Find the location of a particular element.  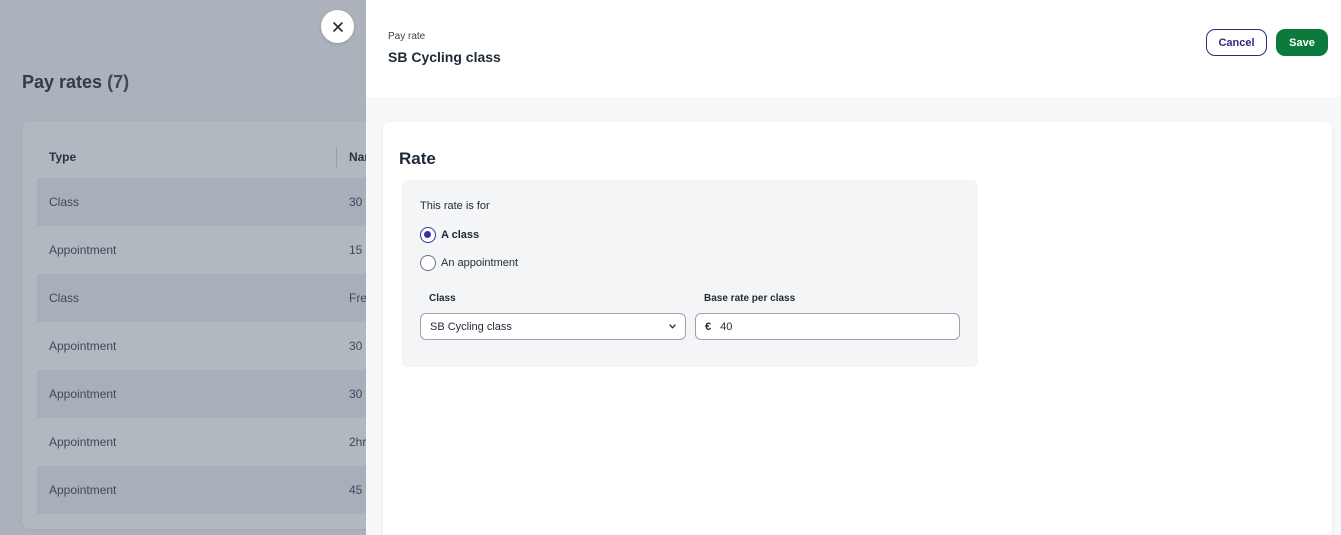

drawer-kicker: Pay rate is located at coordinates (407, 36).